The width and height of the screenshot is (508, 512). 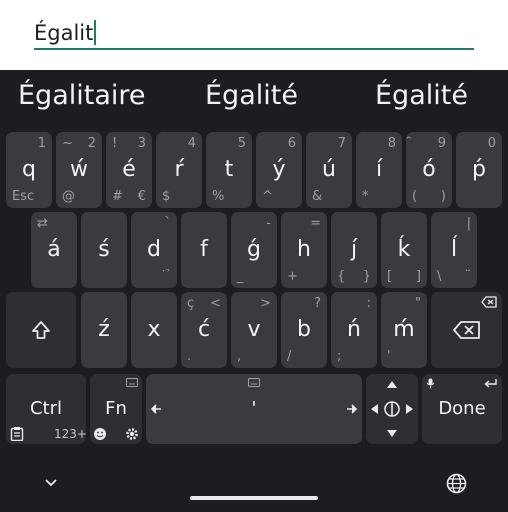 I want to click on key-hint-tl: ~, so click(x=67, y=143).